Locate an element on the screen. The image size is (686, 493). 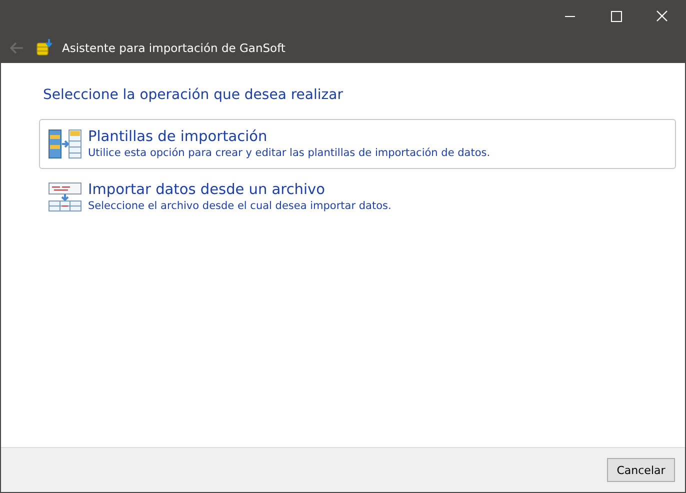
option-description: Utilice esta opción para crear y editar las plantillas de importación de datos. is located at coordinates (289, 153).